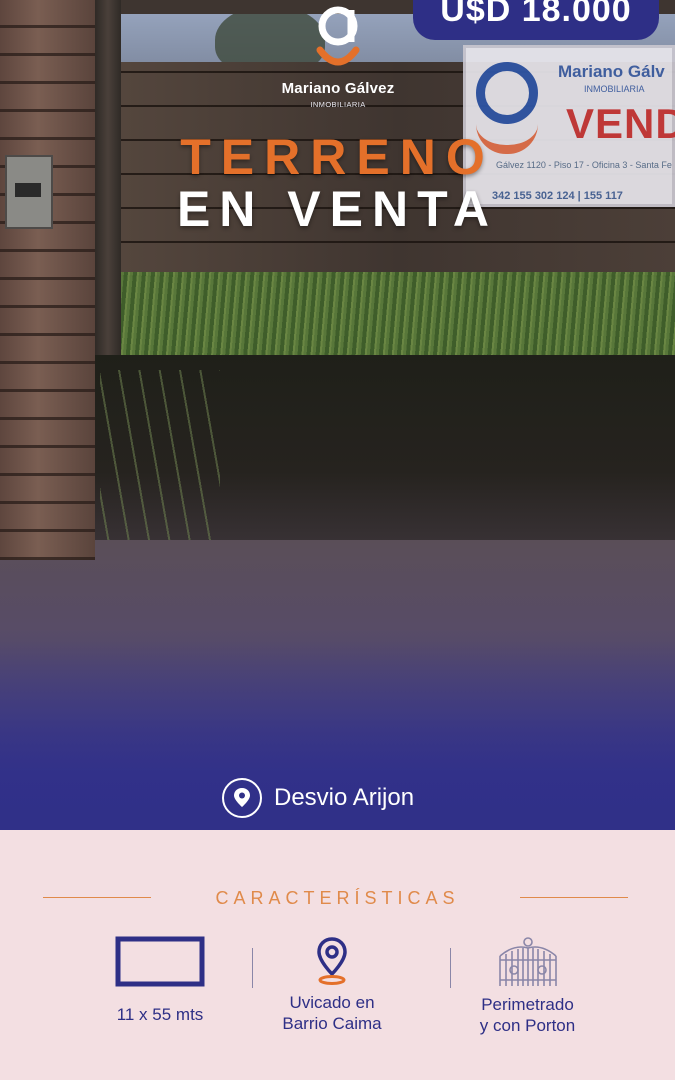 This screenshot has height=1080, width=675. What do you see at coordinates (160, 961) in the screenshot?
I see `rectangle-lot-icon` at bounding box center [160, 961].